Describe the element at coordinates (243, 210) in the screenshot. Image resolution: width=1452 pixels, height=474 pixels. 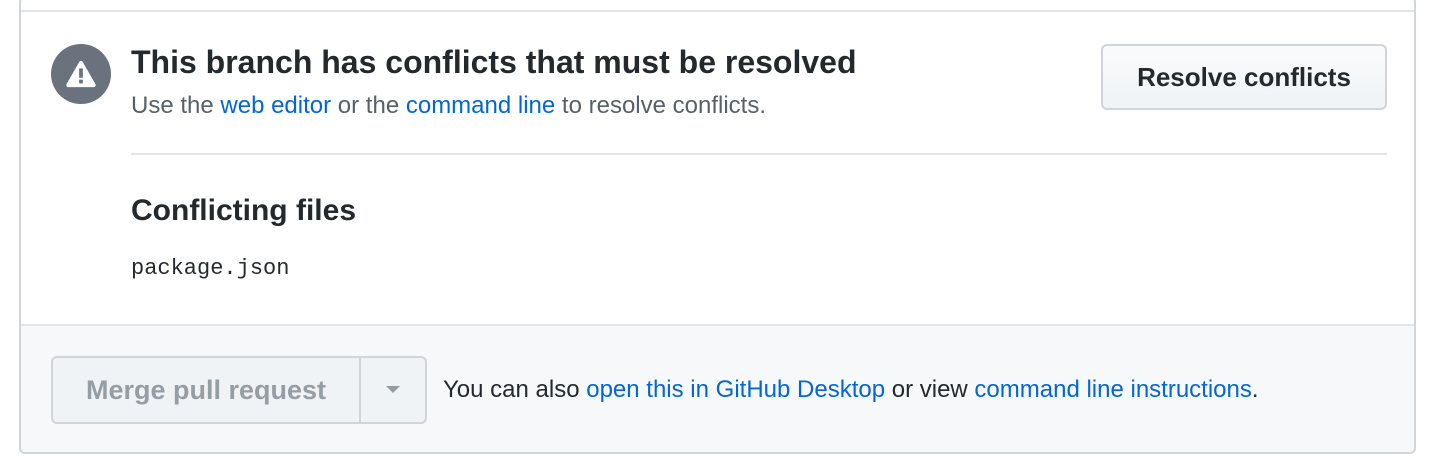
I see `conflicting-files-heading: Conflicting files` at that location.